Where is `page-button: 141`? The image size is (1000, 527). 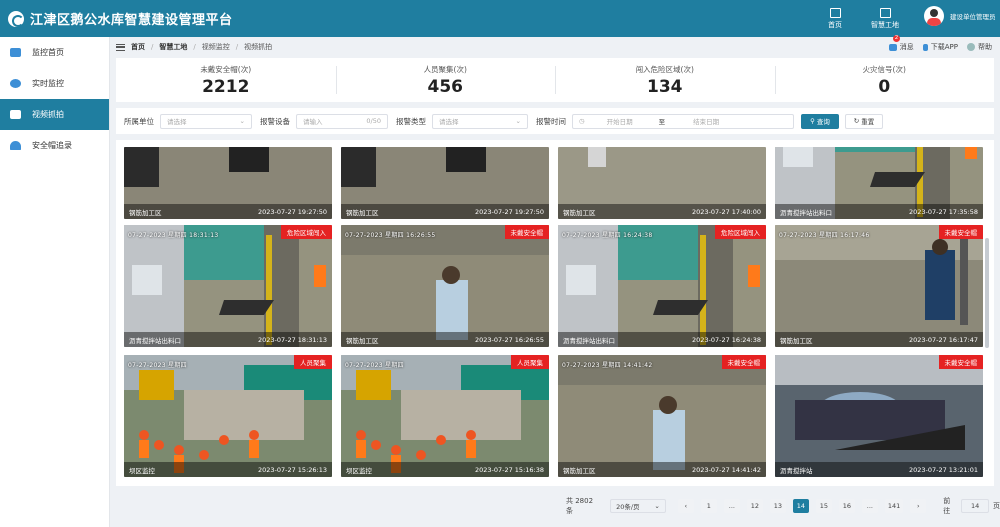
page-button: 141 is located at coordinates (894, 506).